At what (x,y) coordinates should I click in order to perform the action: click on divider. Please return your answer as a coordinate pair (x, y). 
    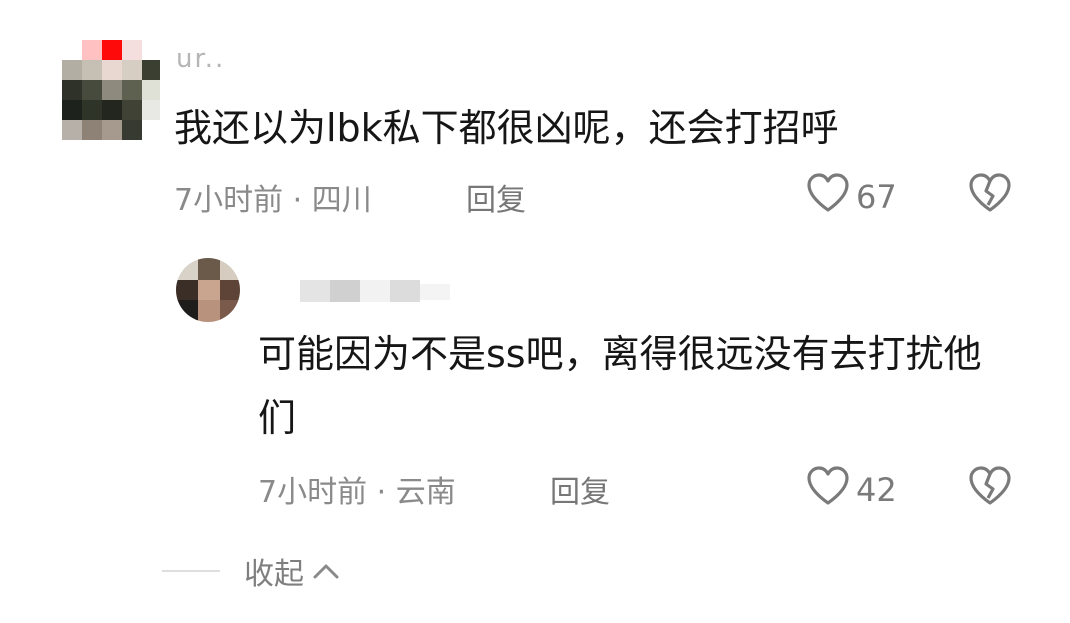
    Looking at the image, I should click on (191, 571).